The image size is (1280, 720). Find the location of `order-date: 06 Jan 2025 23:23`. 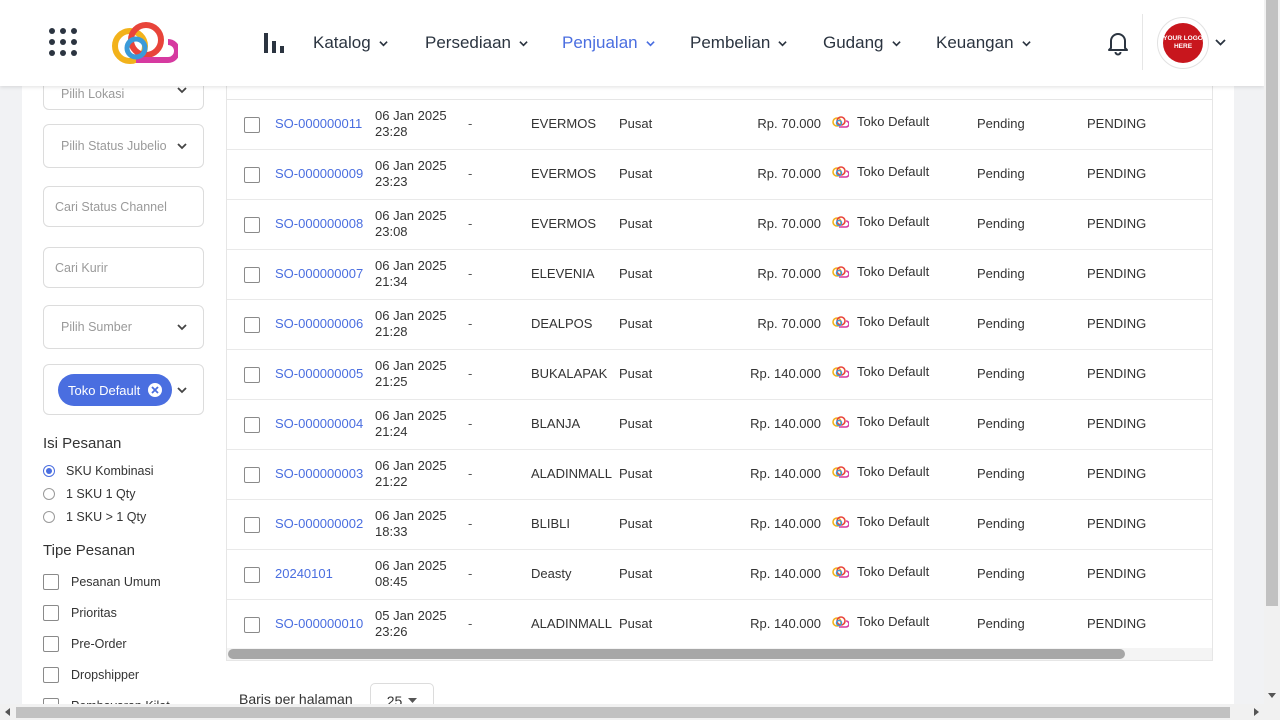

order-date: 06 Jan 2025 23:23 is located at coordinates (411, 173).